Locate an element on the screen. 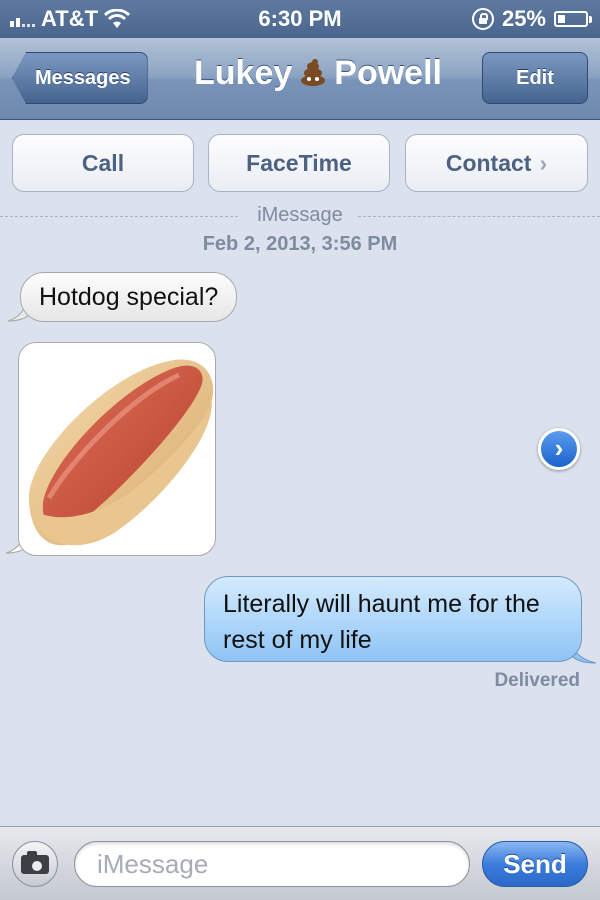 The width and height of the screenshot is (600, 900). status-bar: AT&T 6:30 PM 25% is located at coordinates (300, 19).